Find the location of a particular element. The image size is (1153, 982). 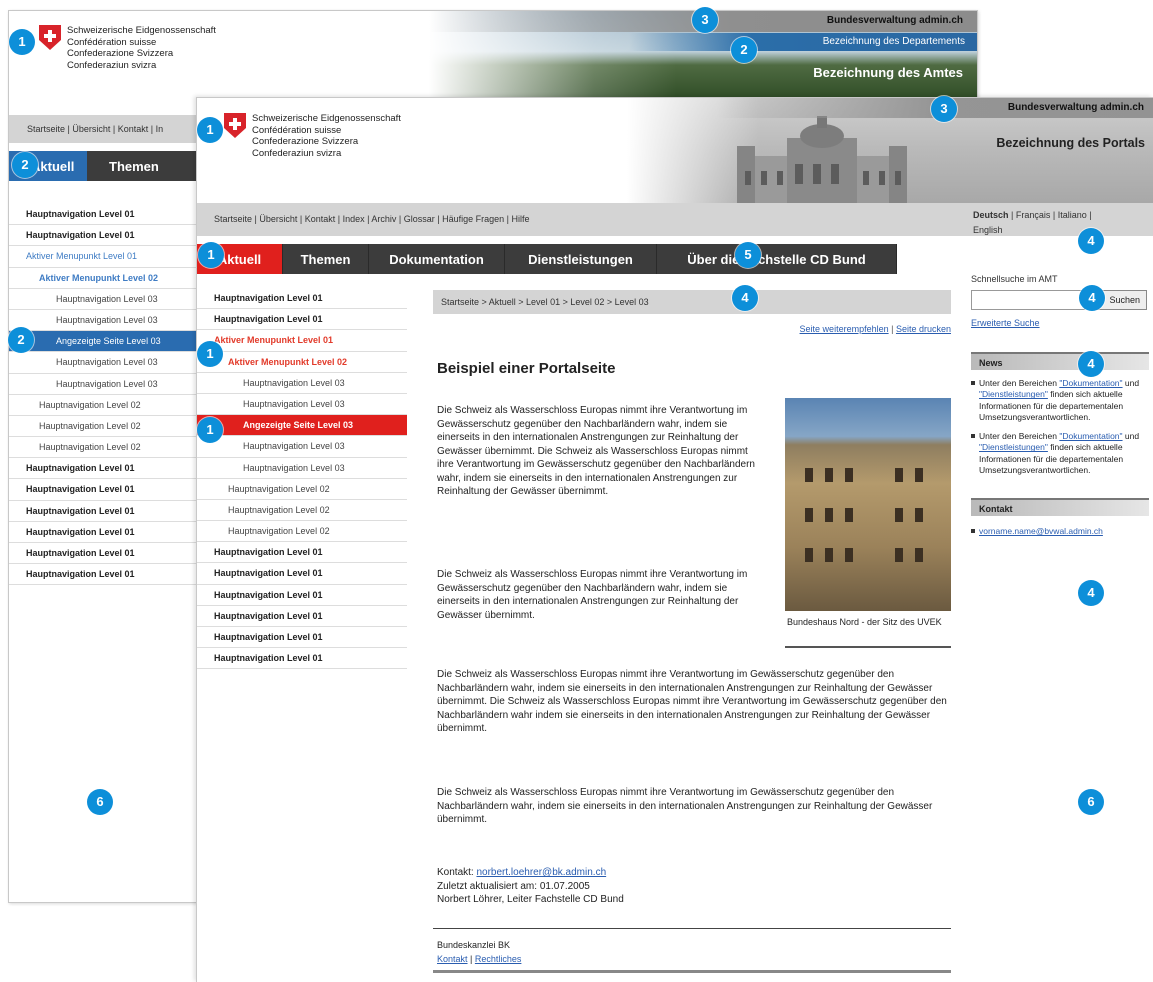

conf-line-fr: Confédération suisse is located at coordinates (297, 130).